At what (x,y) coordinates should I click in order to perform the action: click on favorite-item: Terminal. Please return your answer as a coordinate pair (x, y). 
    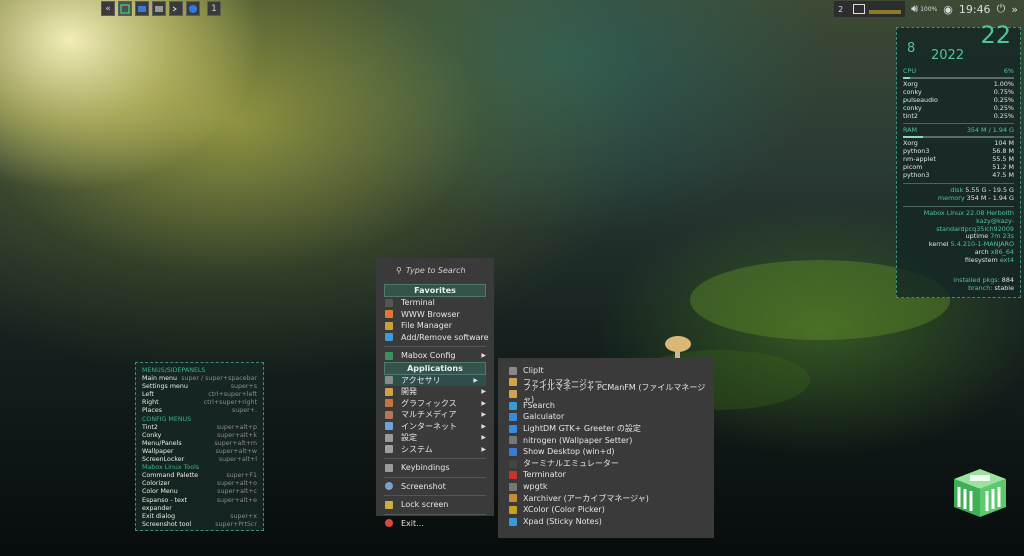
    Looking at the image, I should click on (435, 303).